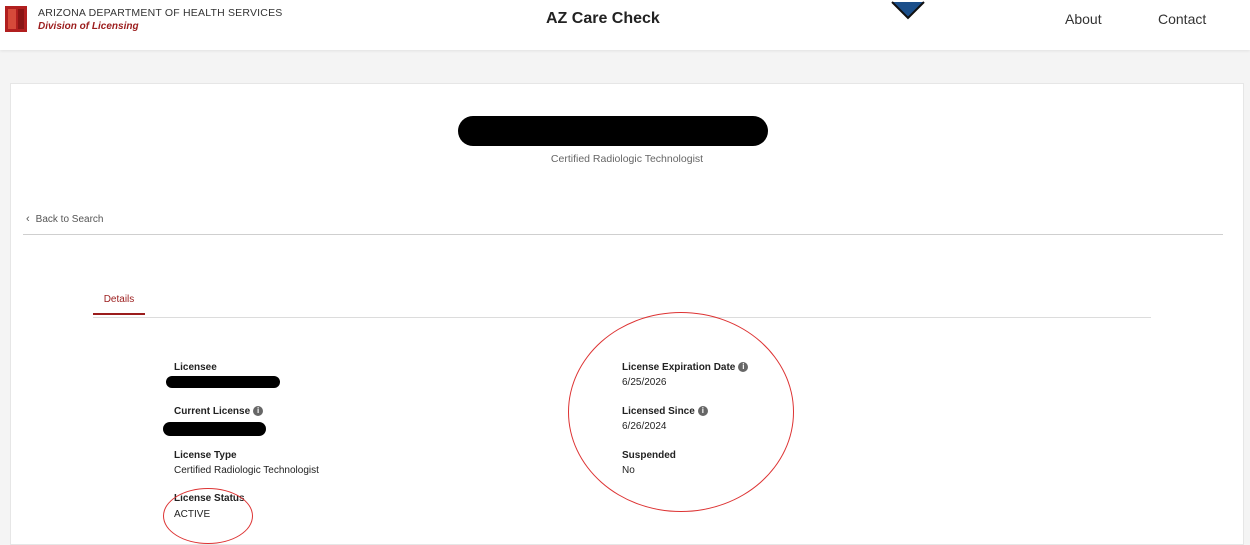  Describe the element at coordinates (69, 219) in the screenshot. I see `back-link-label: Back to Search` at that location.